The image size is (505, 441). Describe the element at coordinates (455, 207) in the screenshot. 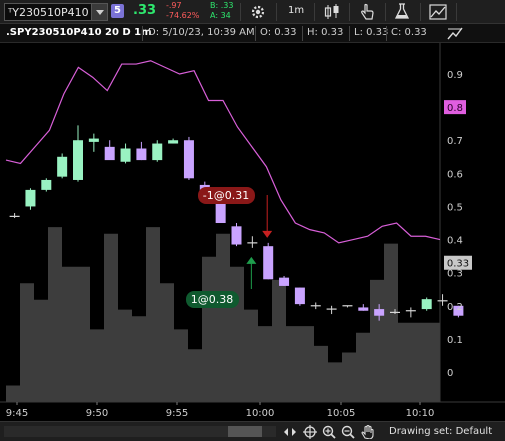

I see `y-tick-label: 0.5` at that location.